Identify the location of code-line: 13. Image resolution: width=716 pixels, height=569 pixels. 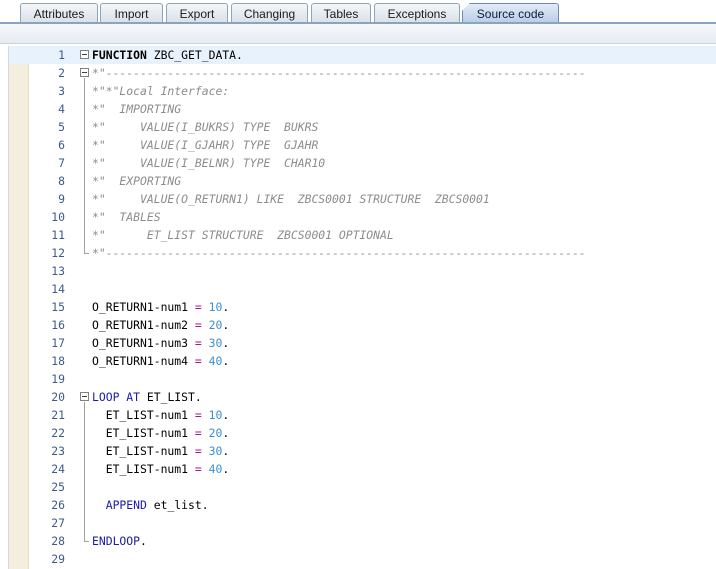
(362, 271).